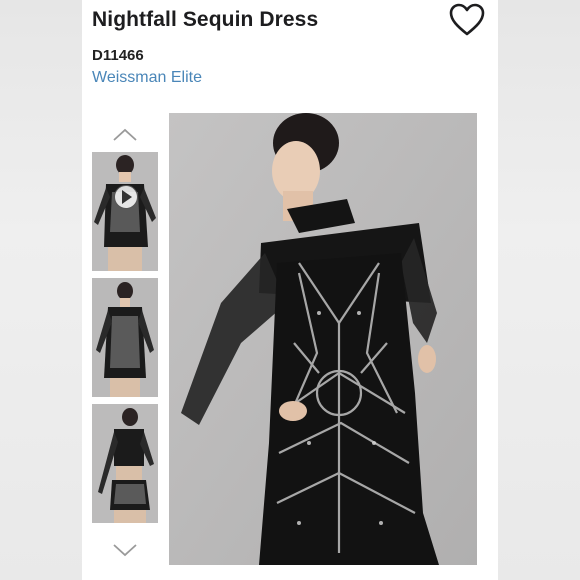 The width and height of the screenshot is (580, 580). What do you see at coordinates (125, 337) in the screenshot?
I see `thumbnail-front-view` at bounding box center [125, 337].